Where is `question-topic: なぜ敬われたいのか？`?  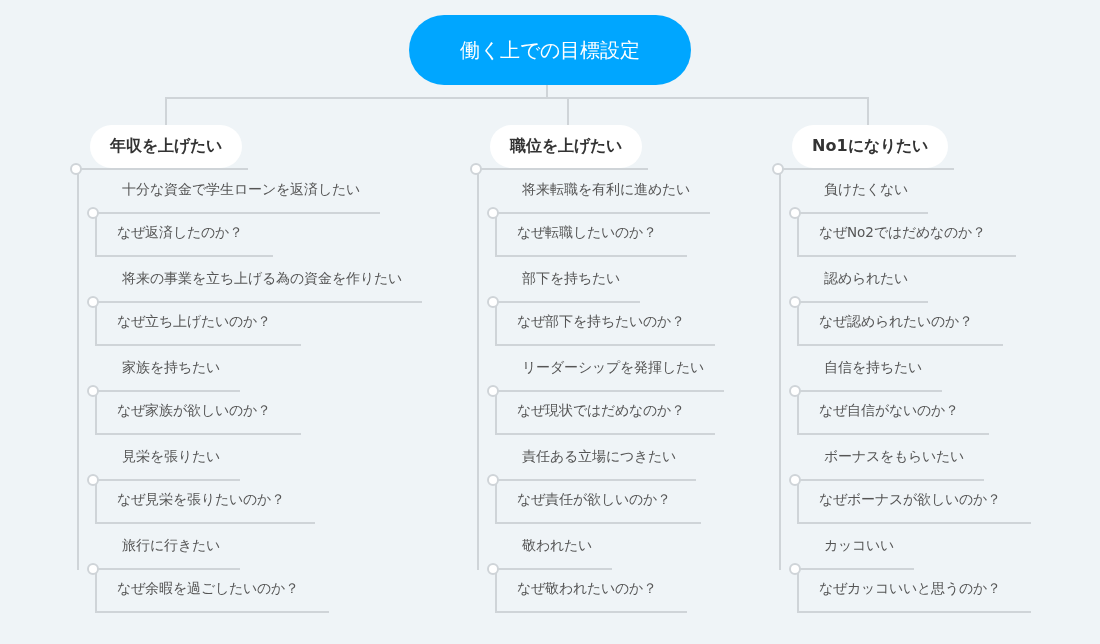
question-topic: なぜ敬われたいのか？ is located at coordinates (587, 588).